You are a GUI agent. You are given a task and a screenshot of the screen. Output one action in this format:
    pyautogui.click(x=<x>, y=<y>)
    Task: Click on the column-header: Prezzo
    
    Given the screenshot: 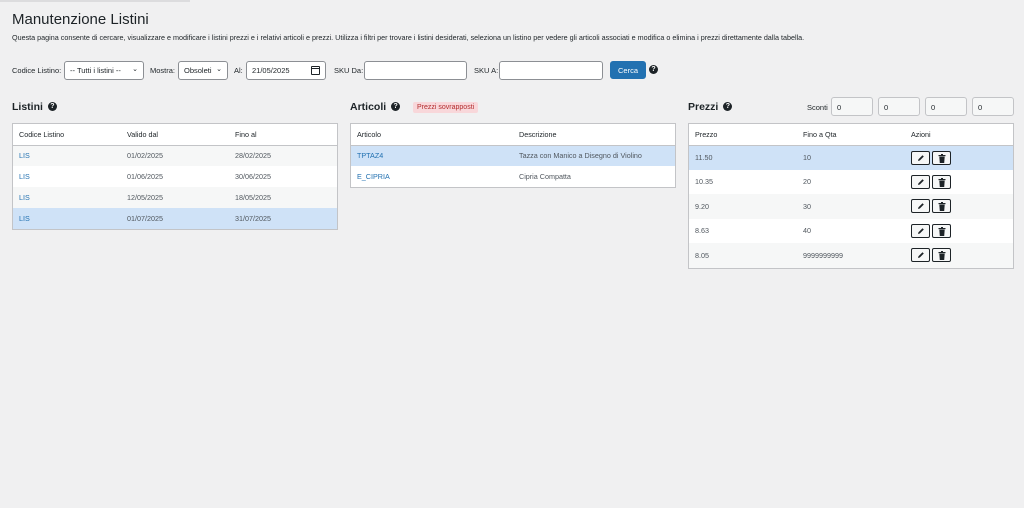 What is the action you would take?
    pyautogui.click(x=743, y=135)
    